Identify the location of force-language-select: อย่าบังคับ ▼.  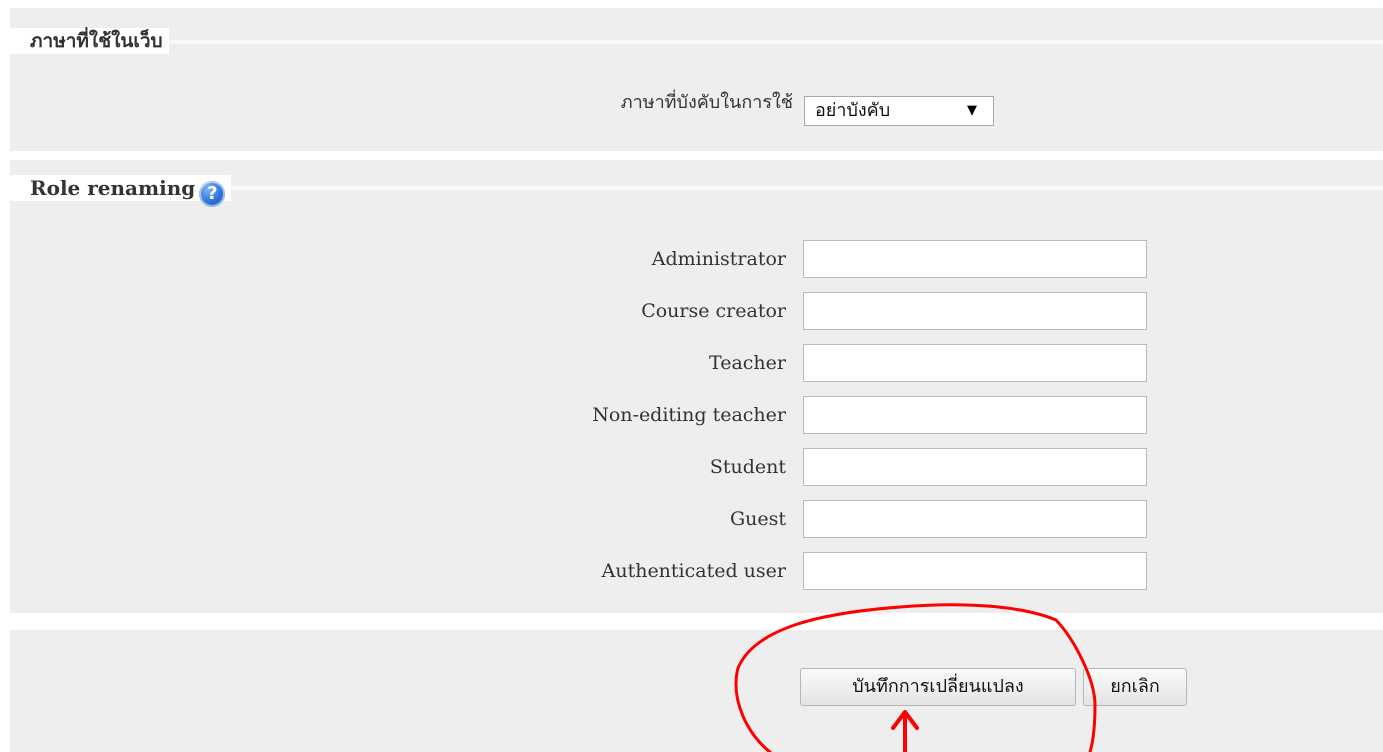
(899, 111).